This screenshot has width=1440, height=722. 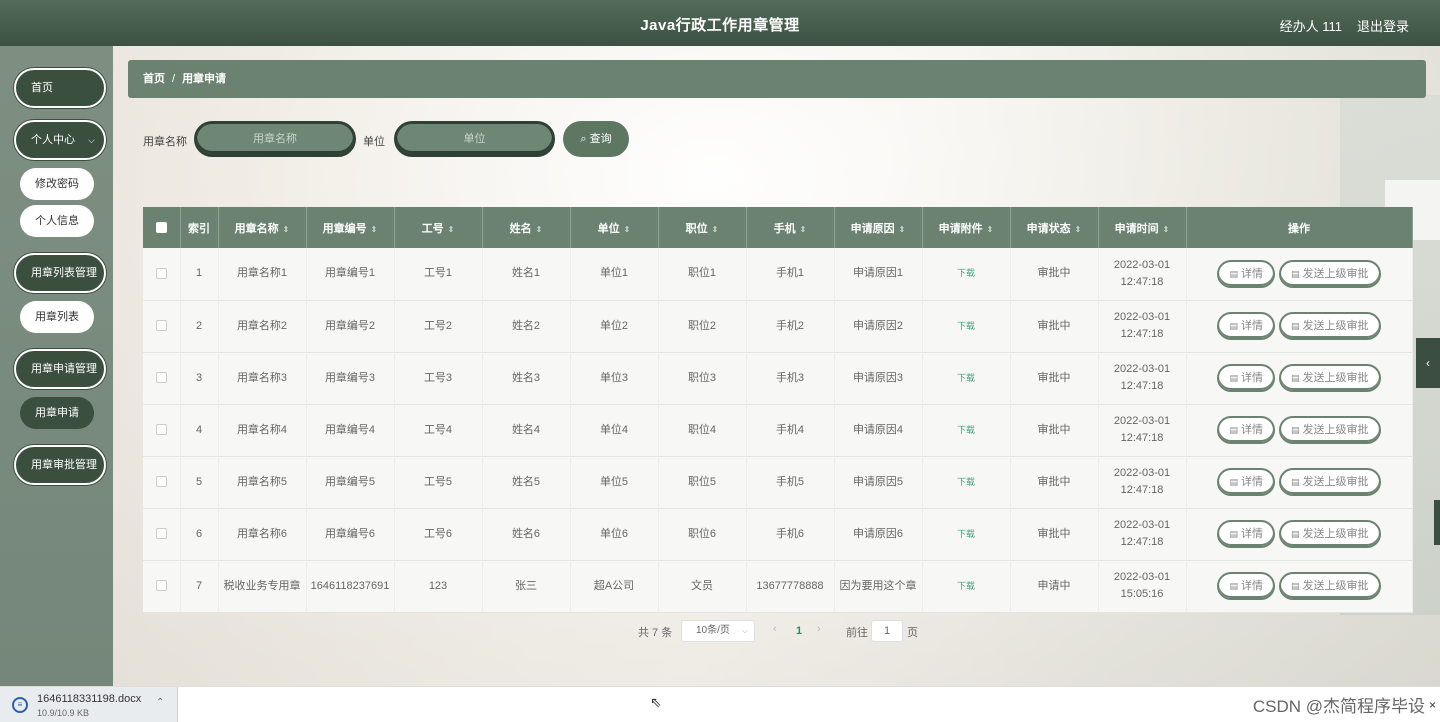 What do you see at coordinates (60, 273) in the screenshot?
I see `sidebar-item-seal-list-manage: 用章列表管理` at bounding box center [60, 273].